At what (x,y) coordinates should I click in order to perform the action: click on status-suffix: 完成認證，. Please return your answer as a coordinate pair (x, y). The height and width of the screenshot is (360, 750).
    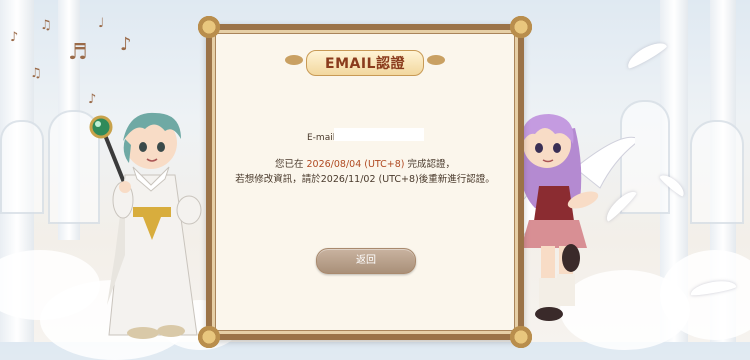
    Looking at the image, I should click on (430, 164).